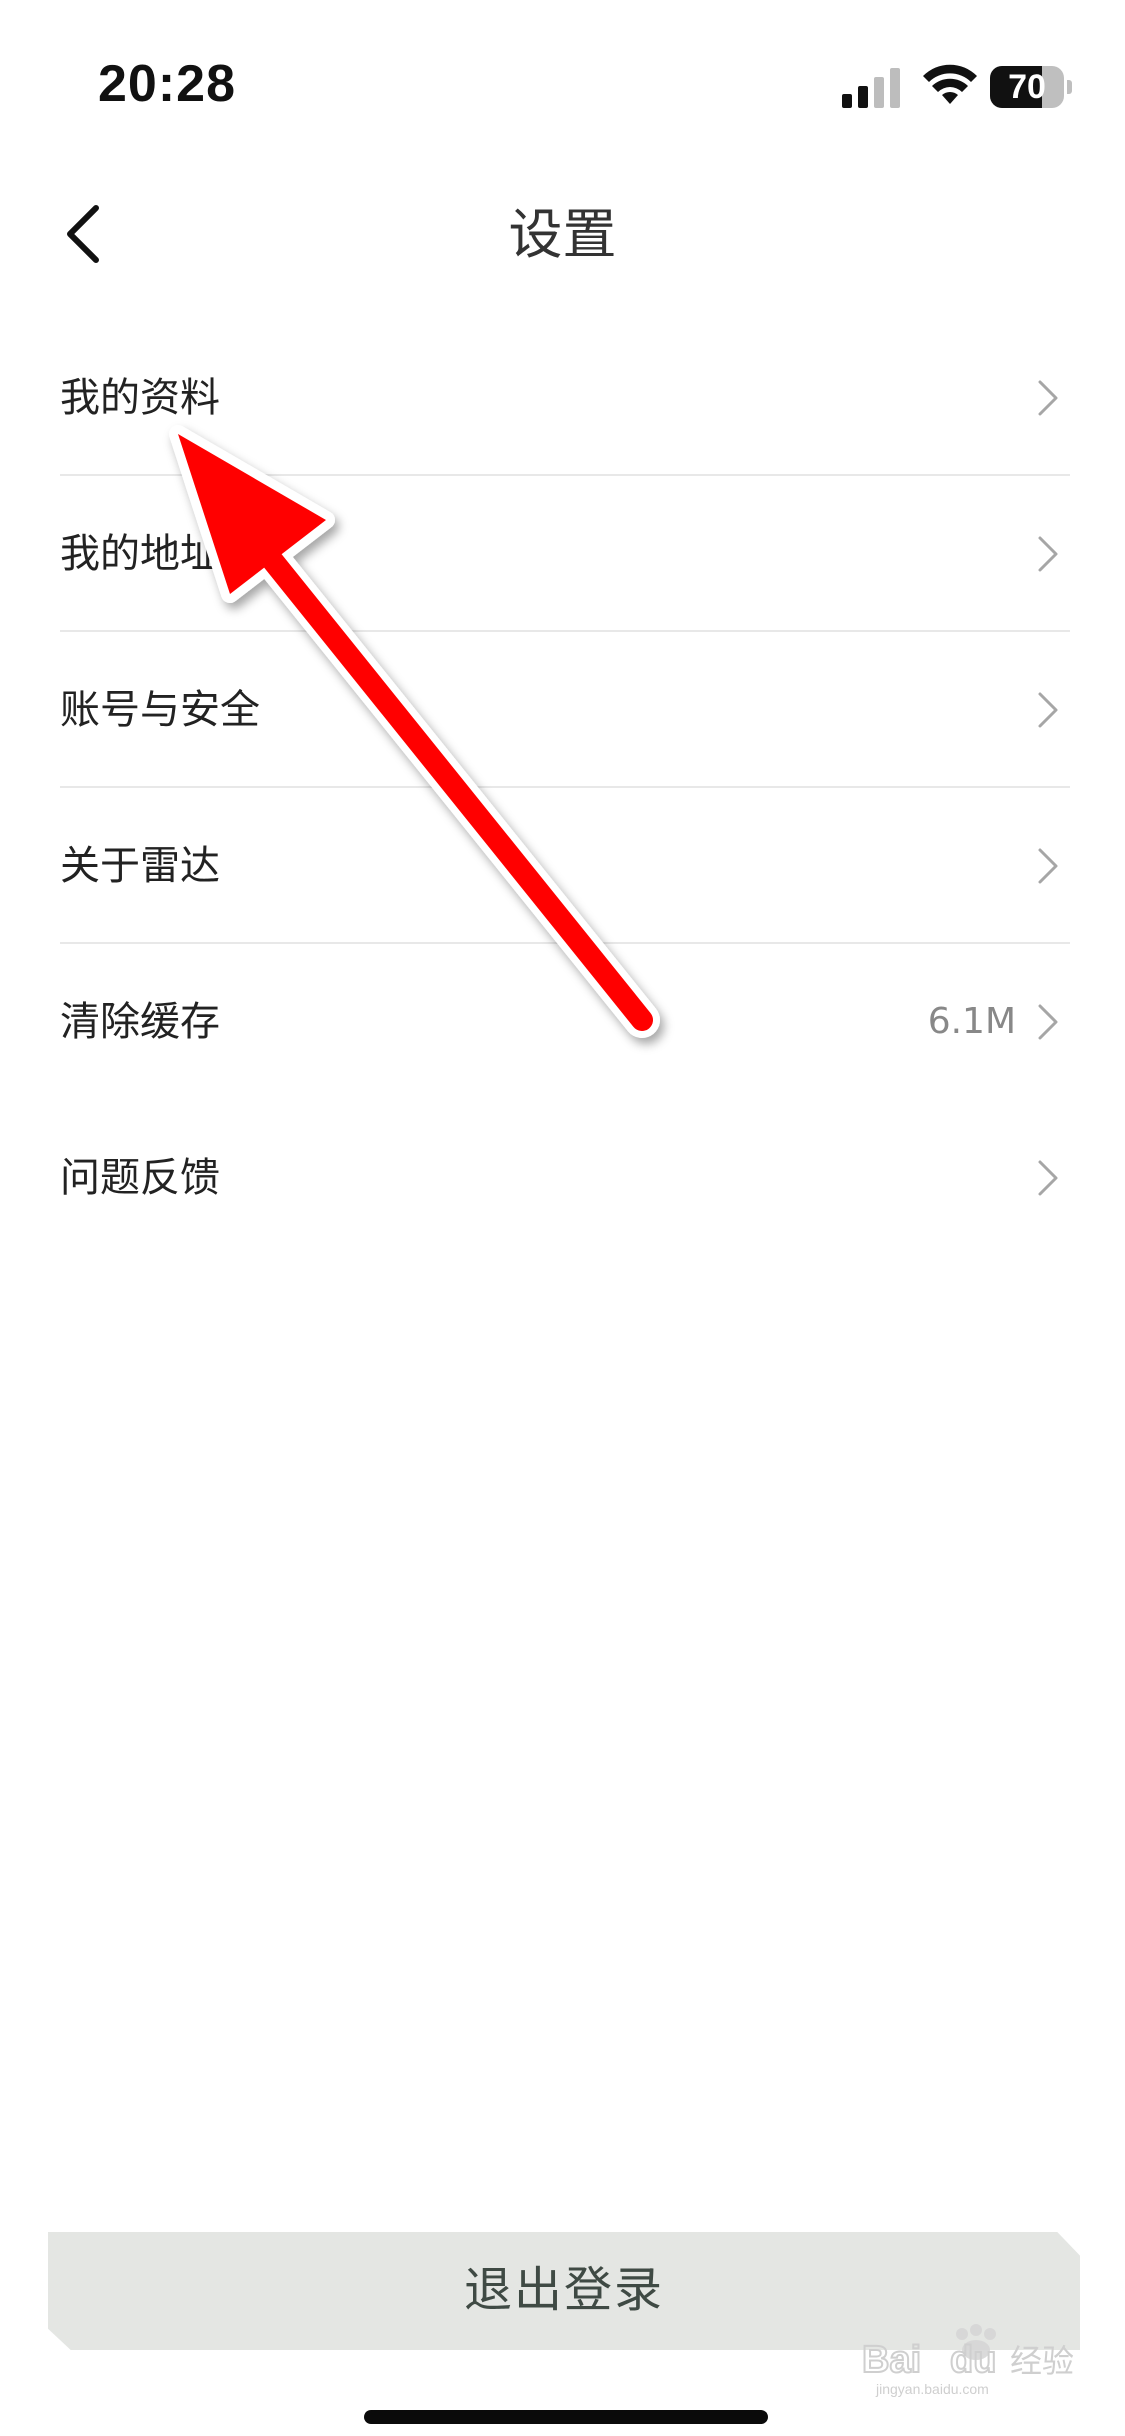  What do you see at coordinates (160, 710) in the screenshot?
I see `settings-item-label: 账号与安全` at bounding box center [160, 710].